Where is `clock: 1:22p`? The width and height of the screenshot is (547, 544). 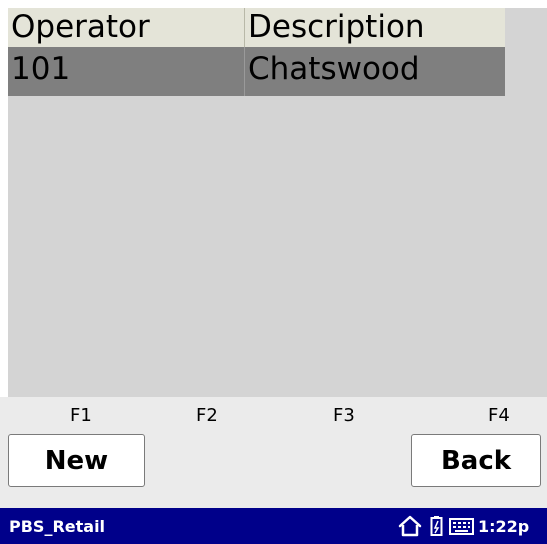 clock: 1:22p is located at coordinates (503, 526).